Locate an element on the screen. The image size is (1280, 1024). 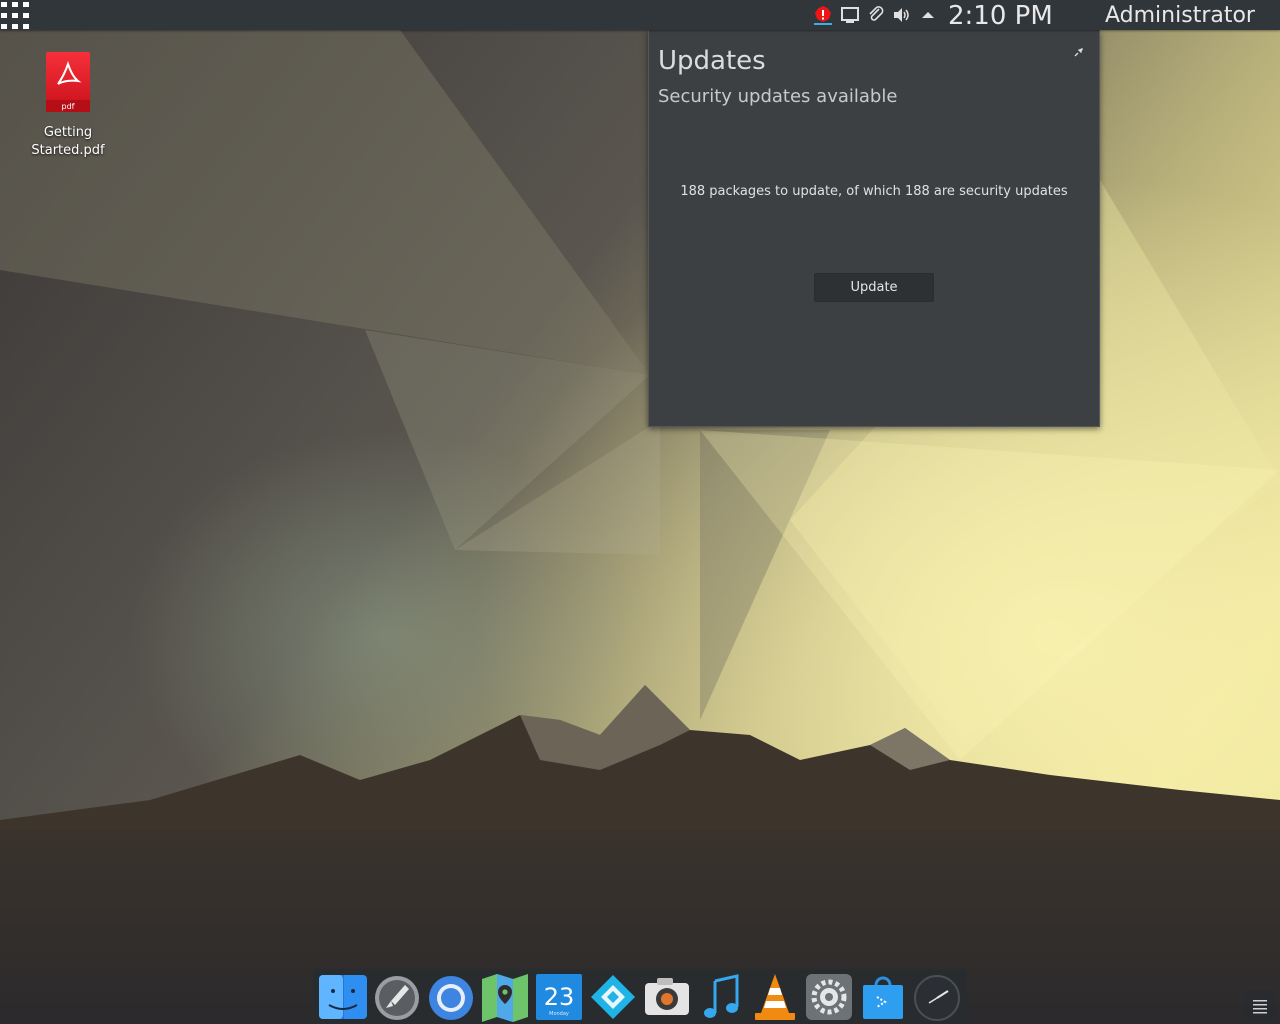
hamburger-menu-icon is located at coordinates (1260, 1005).